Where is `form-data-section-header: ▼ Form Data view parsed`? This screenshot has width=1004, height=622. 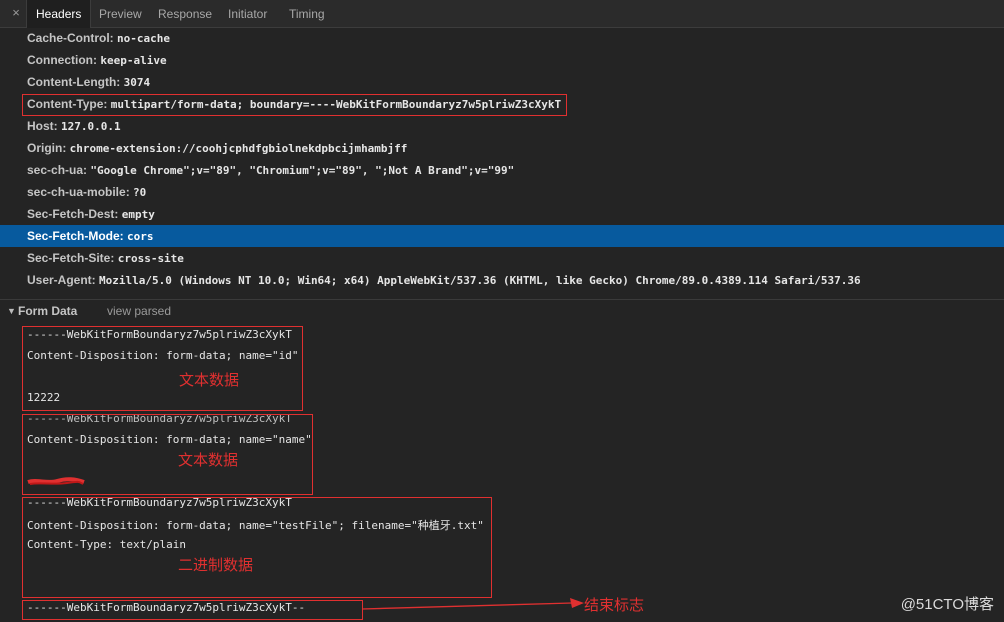 form-data-section-header: ▼ Form Data view parsed is located at coordinates (502, 310).